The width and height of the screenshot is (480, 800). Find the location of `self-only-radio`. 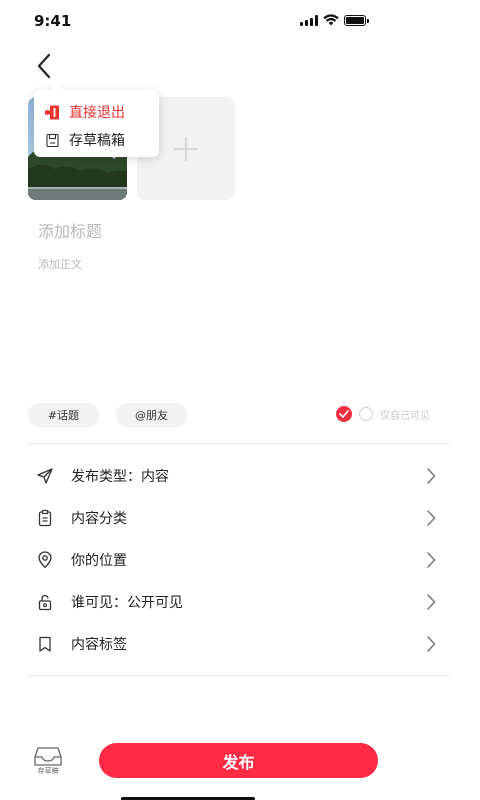

self-only-radio is located at coordinates (366, 414).